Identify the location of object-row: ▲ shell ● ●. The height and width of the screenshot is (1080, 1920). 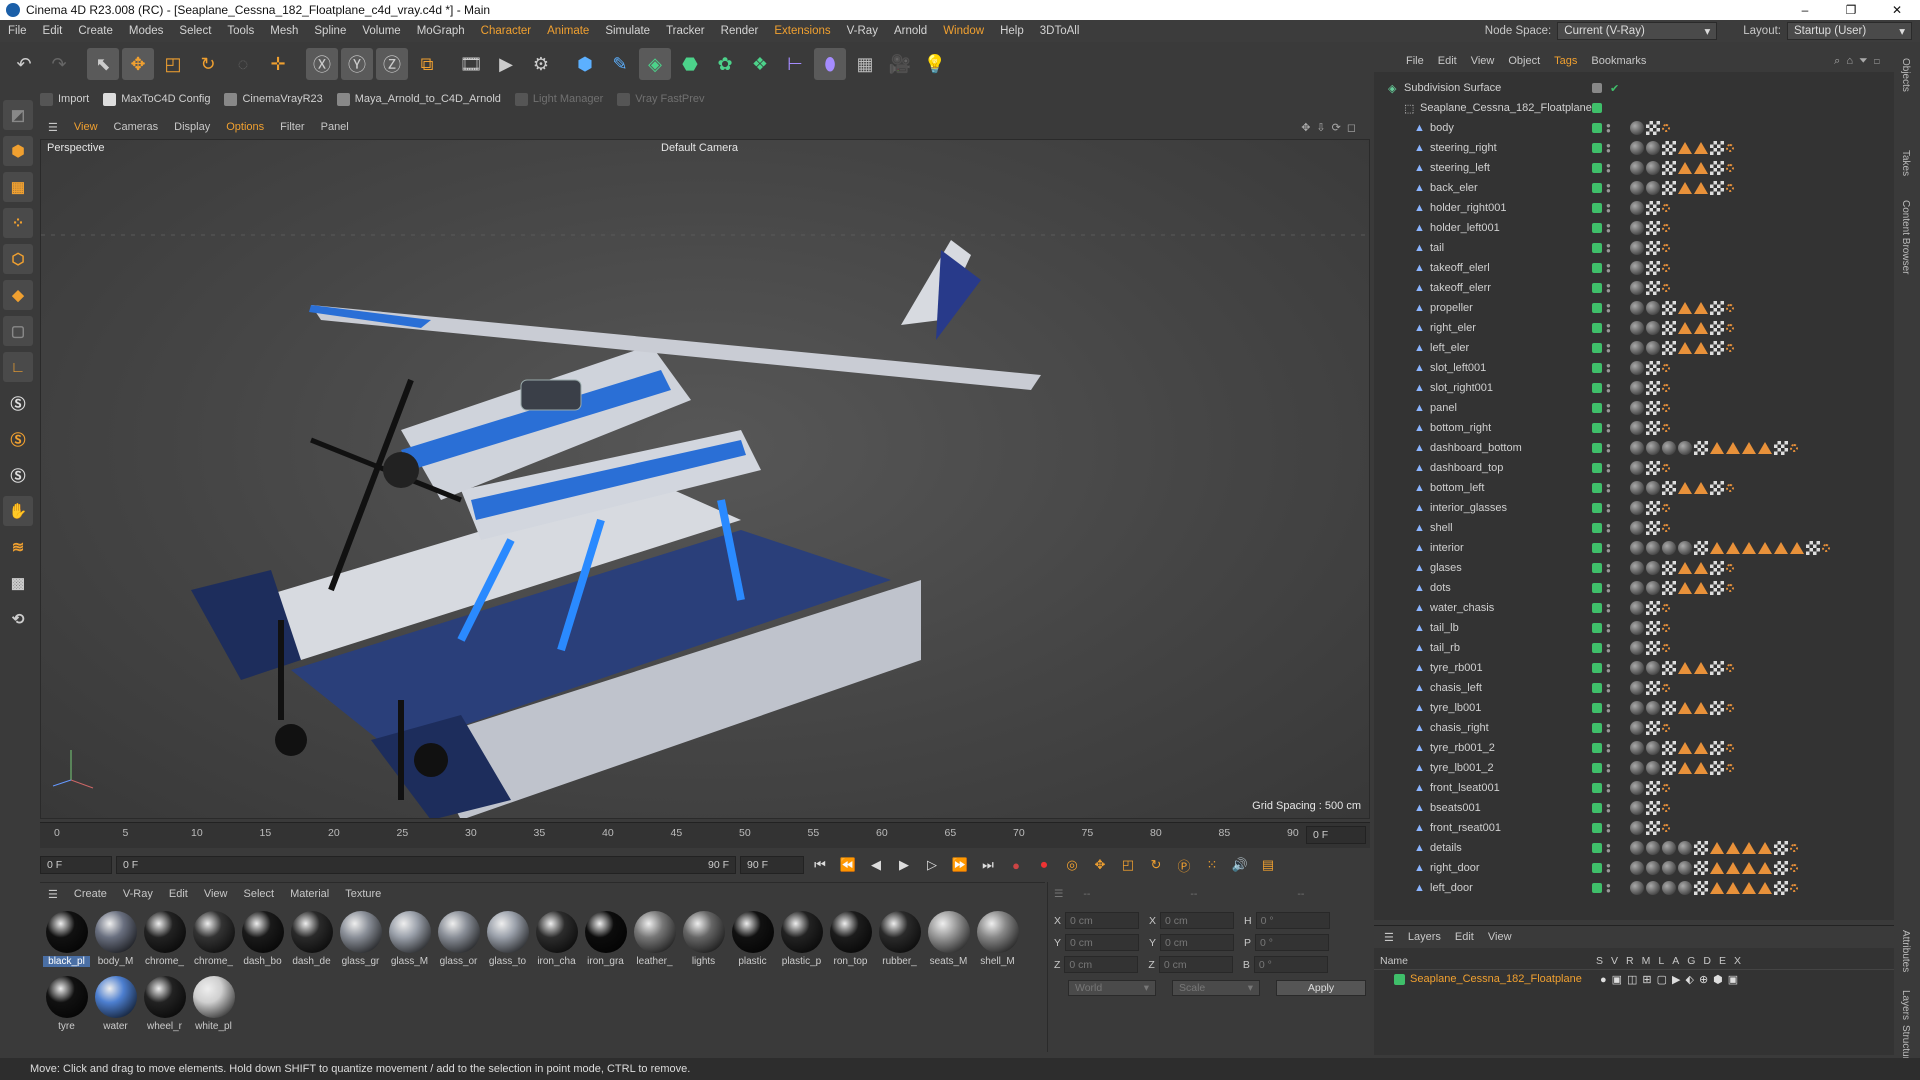
(1634, 528).